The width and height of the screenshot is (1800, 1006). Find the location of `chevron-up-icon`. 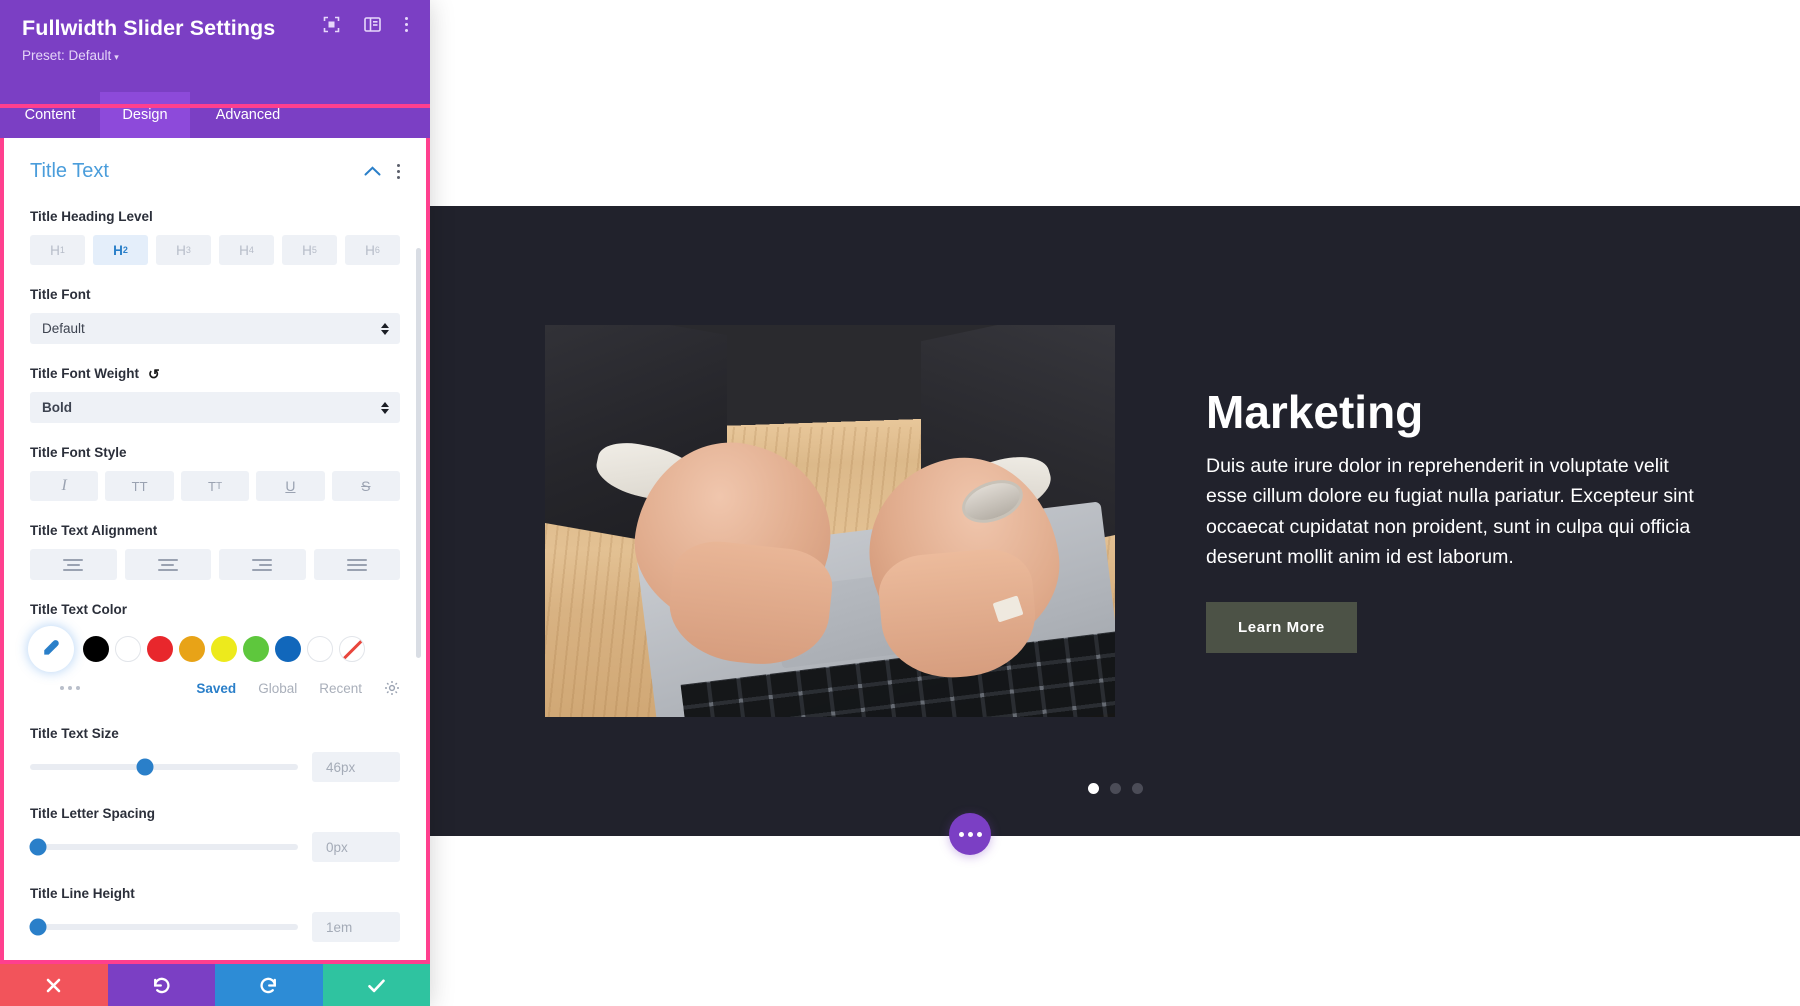

chevron-up-icon is located at coordinates (372, 172).